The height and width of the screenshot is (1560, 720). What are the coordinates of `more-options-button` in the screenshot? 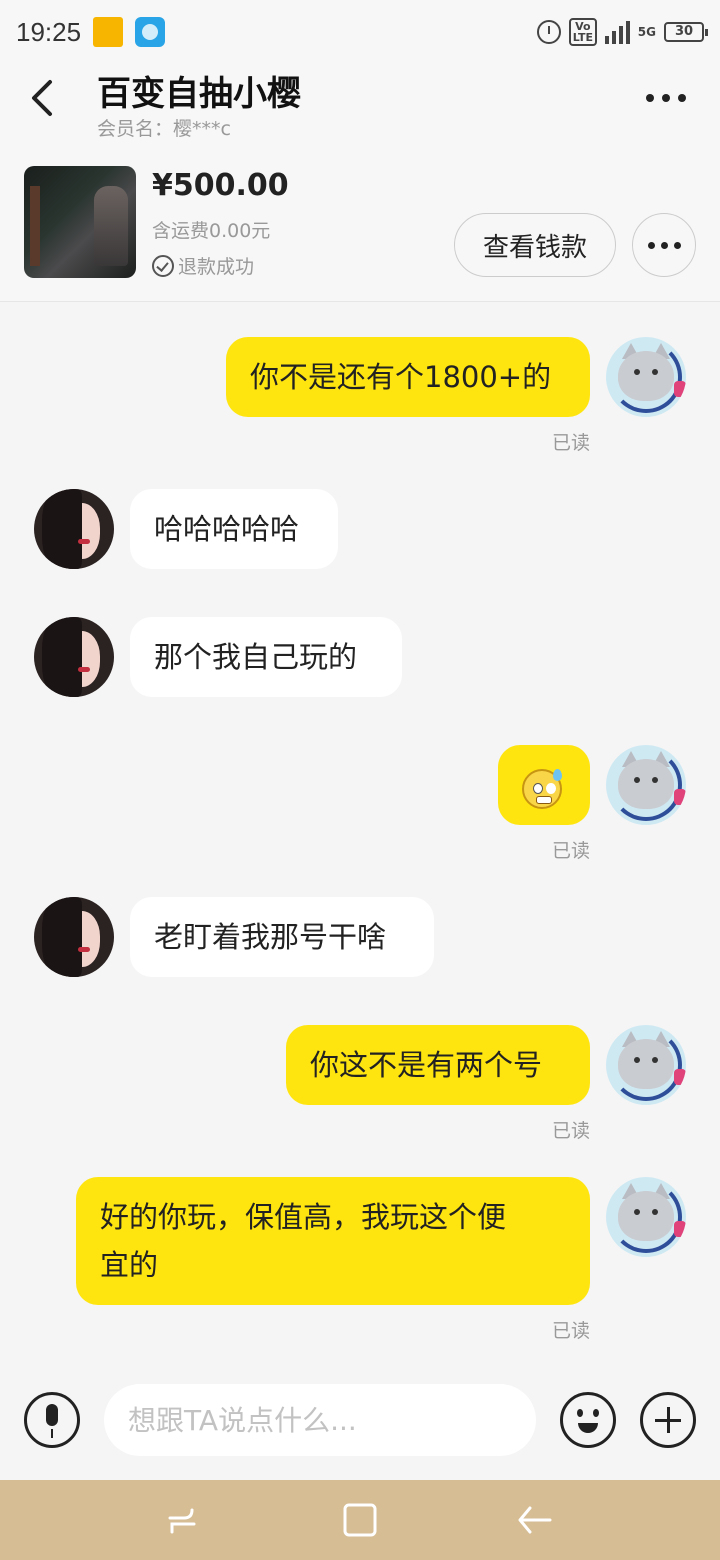 It's located at (668, 98).